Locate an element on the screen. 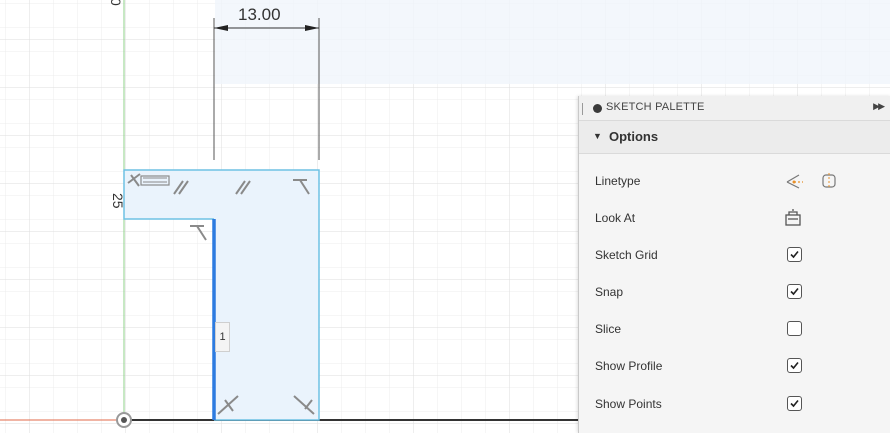 The image size is (890, 433). linetype-controls is located at coordinates (815, 181).